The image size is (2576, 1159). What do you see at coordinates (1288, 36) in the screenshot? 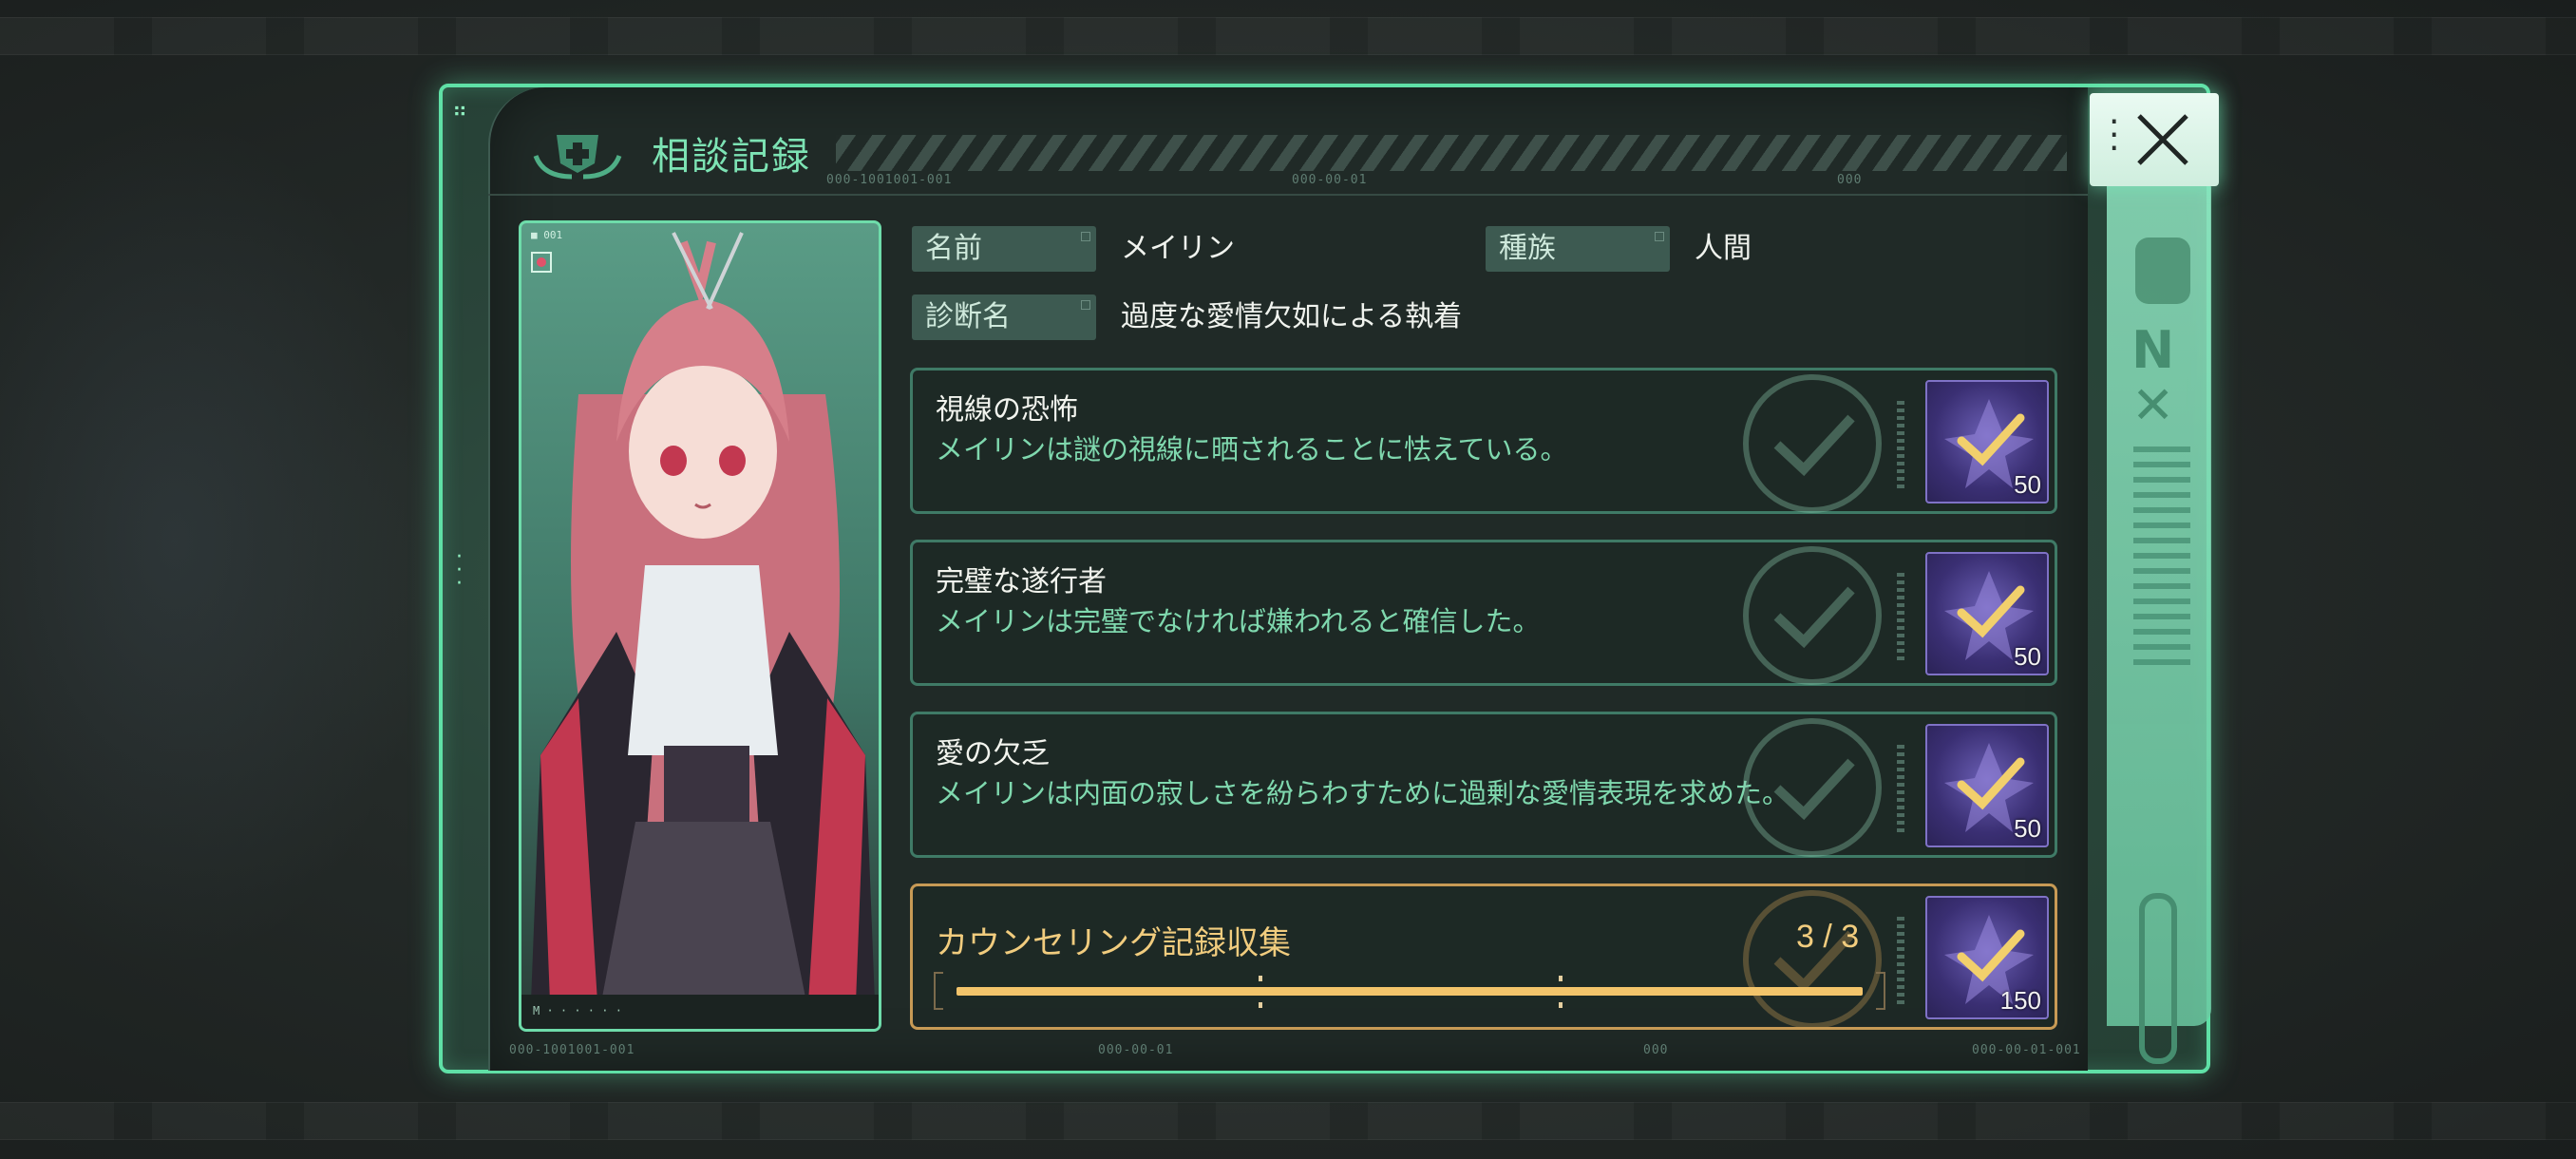
I see `background-strip-top` at bounding box center [1288, 36].